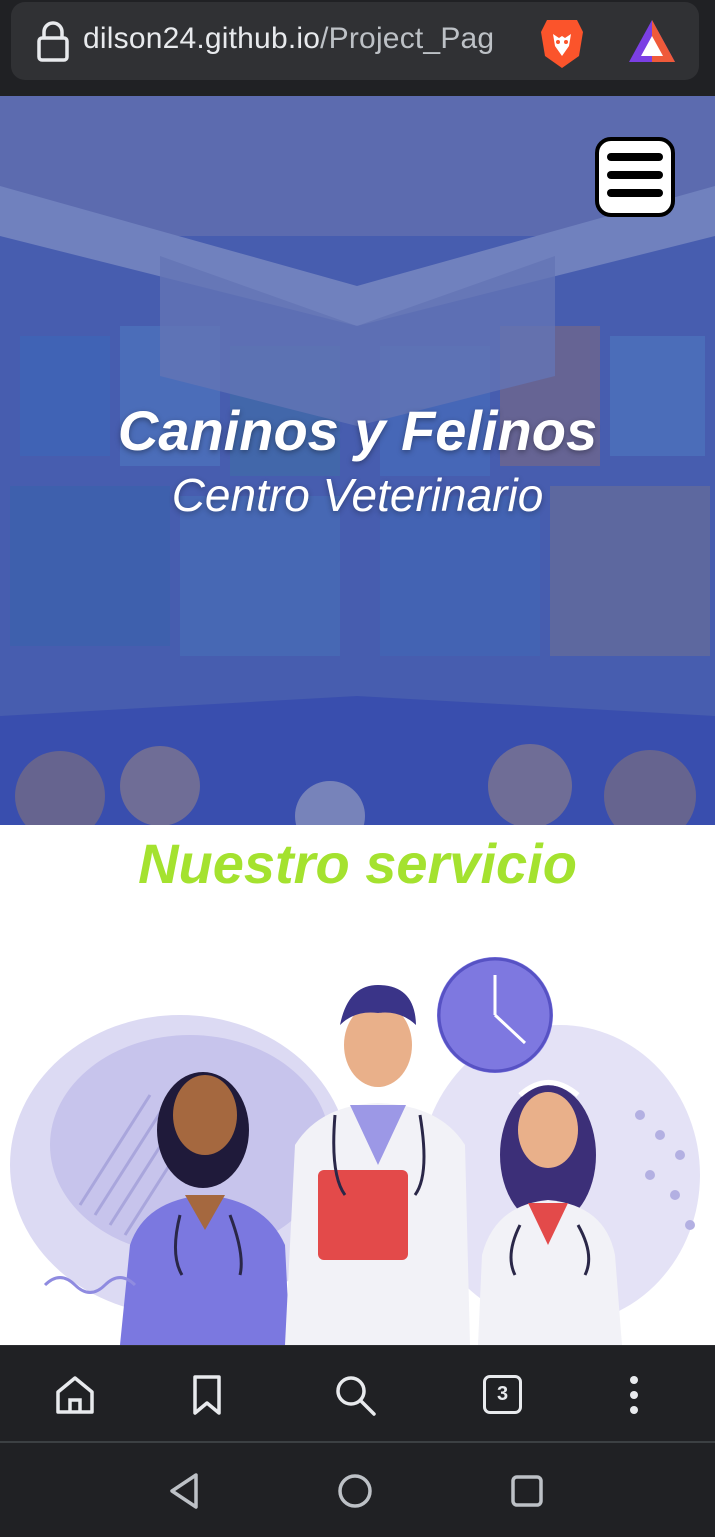 This screenshot has height=1537, width=715. I want to click on brave-lion-icon, so click(562, 43).